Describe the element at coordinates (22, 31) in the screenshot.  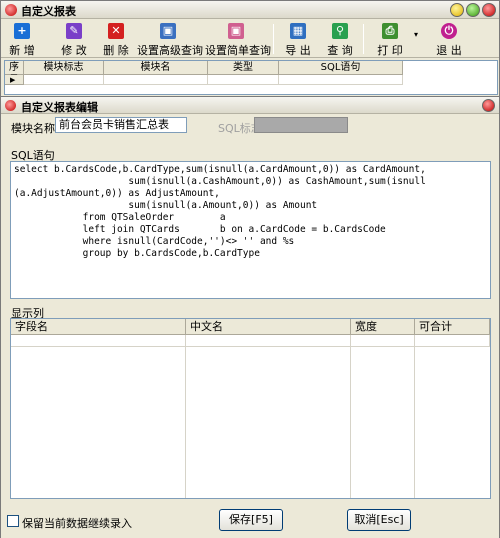
I see `plus-icon: +` at that location.